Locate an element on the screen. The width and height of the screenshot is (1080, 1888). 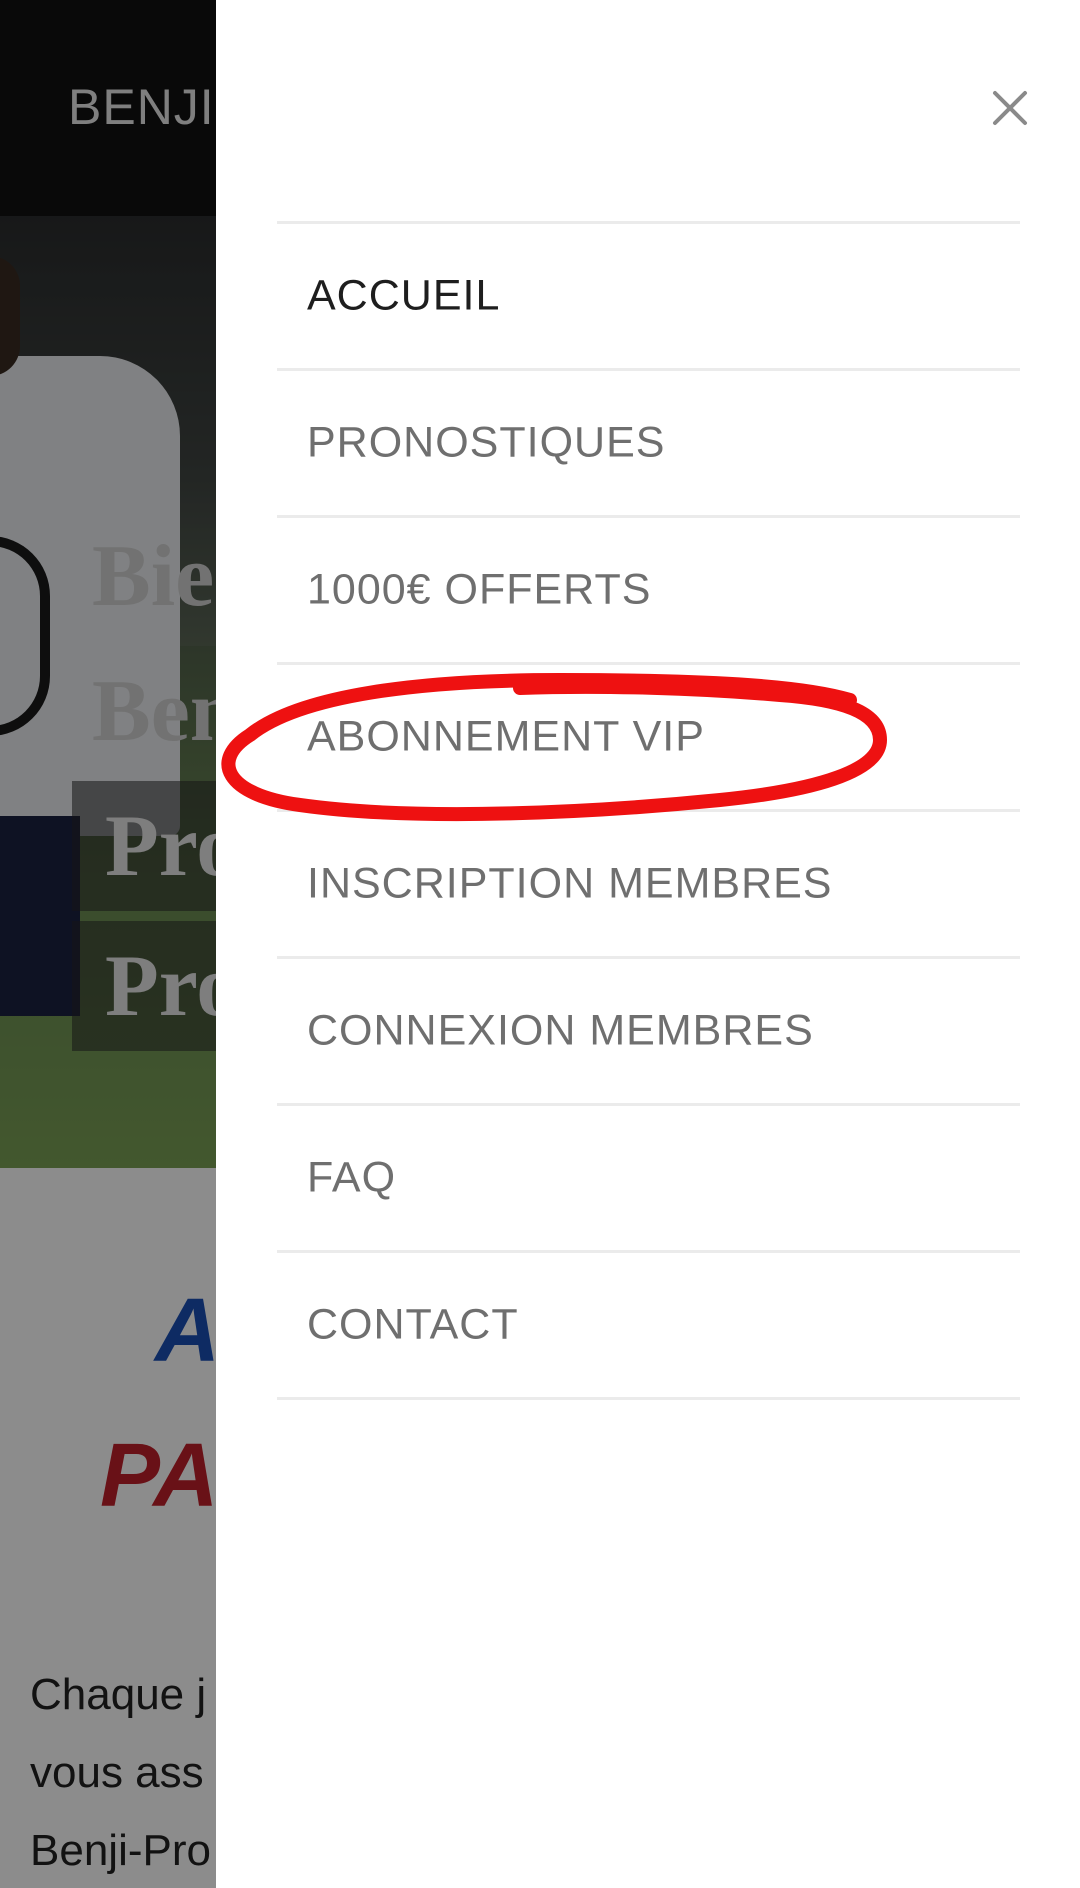
menu-item-label: 1000€ OFFERTS is located at coordinates (479, 589).